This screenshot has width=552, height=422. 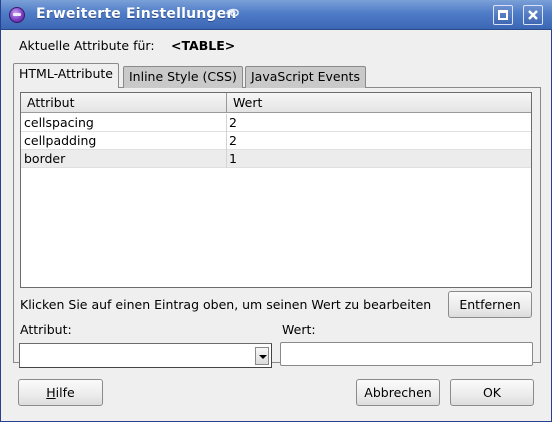 I want to click on current-attributes-label: Aktuelle Attribute für:, so click(x=87, y=45).